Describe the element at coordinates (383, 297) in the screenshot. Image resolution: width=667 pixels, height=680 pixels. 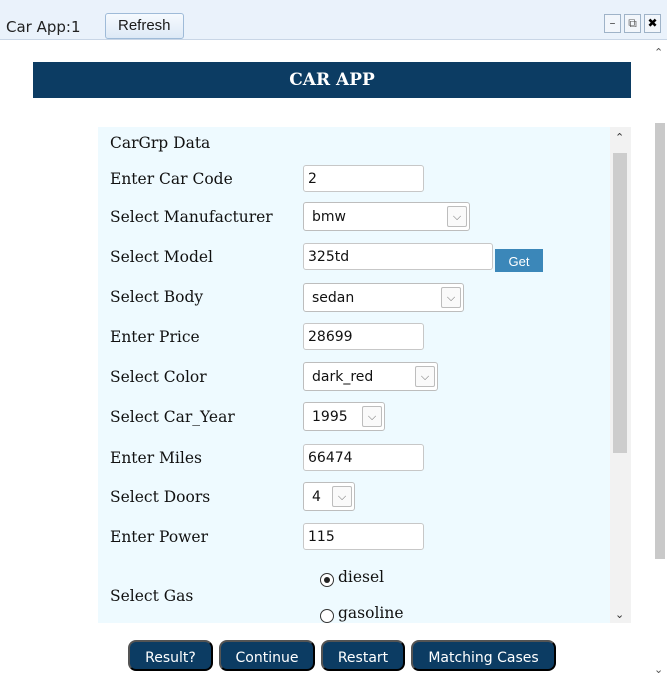
I see `body-select: sedan ⌵` at that location.